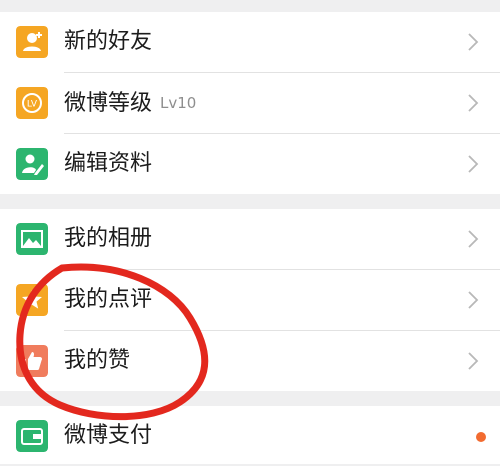 The height and width of the screenshot is (466, 500). What do you see at coordinates (130, 103) in the screenshot?
I see `menu-item-label: 微博等级 Lv10` at bounding box center [130, 103].